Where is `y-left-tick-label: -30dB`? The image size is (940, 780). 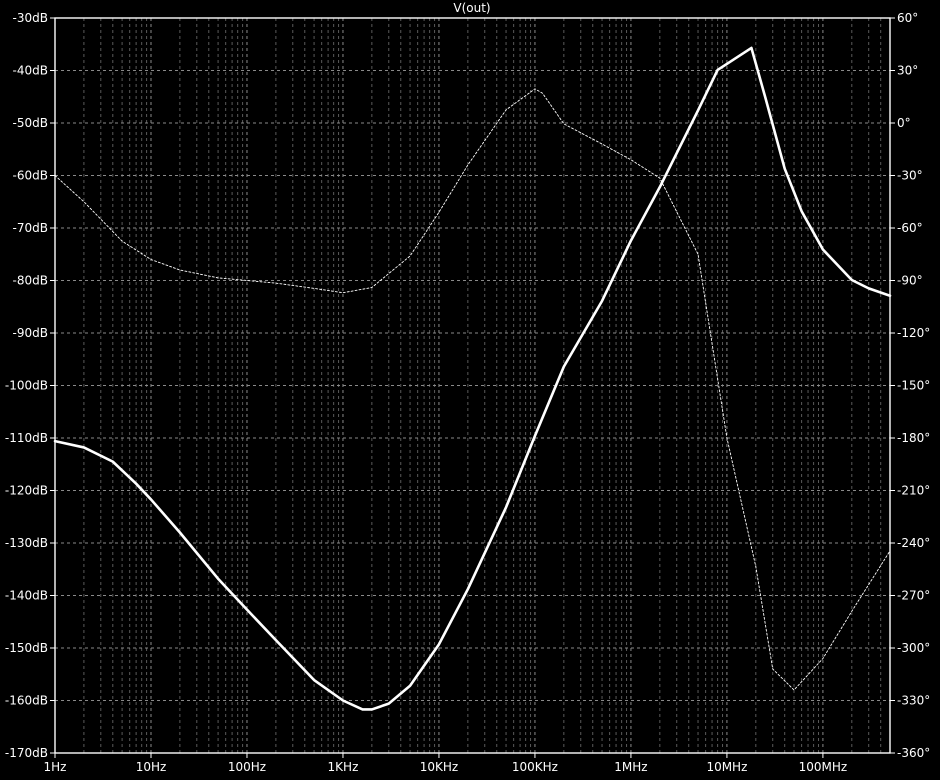 y-left-tick-label: -30dB is located at coordinates (30, 18).